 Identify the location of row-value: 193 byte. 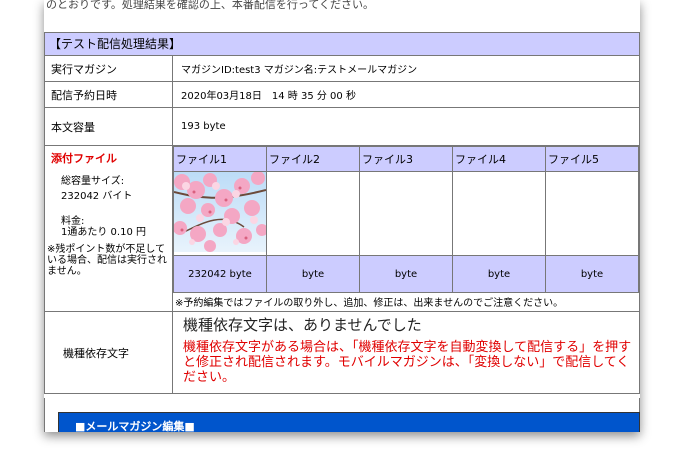
(203, 126).